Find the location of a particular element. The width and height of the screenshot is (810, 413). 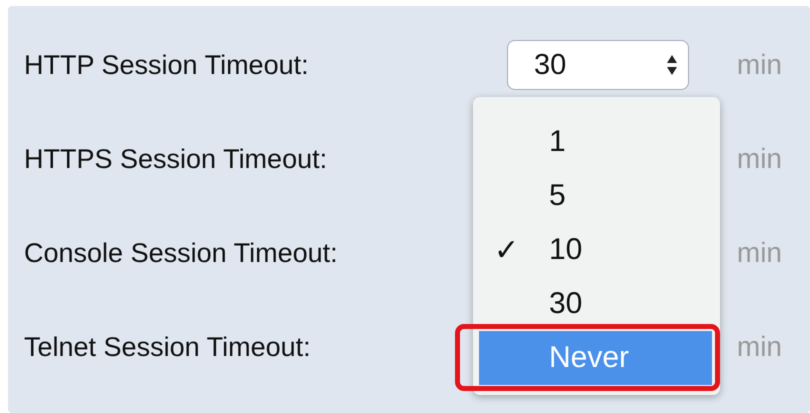

menu-item: 30 is located at coordinates (595, 304).